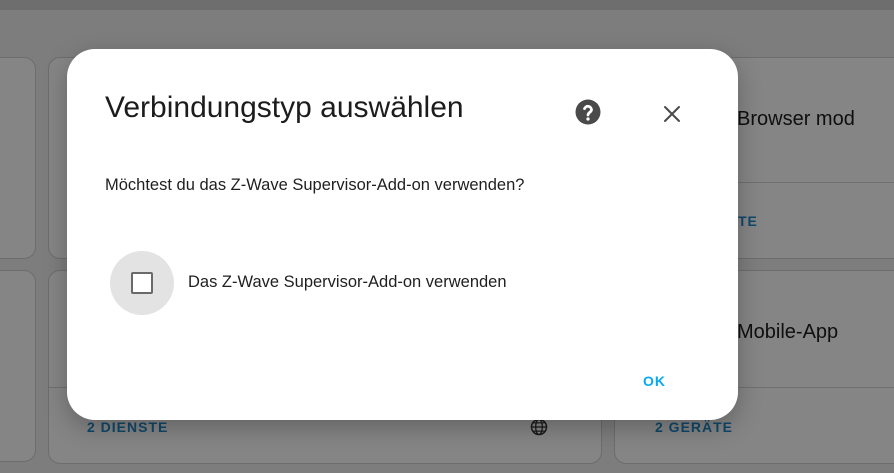 The width and height of the screenshot is (894, 473). I want to click on globe-icon, so click(539, 427).